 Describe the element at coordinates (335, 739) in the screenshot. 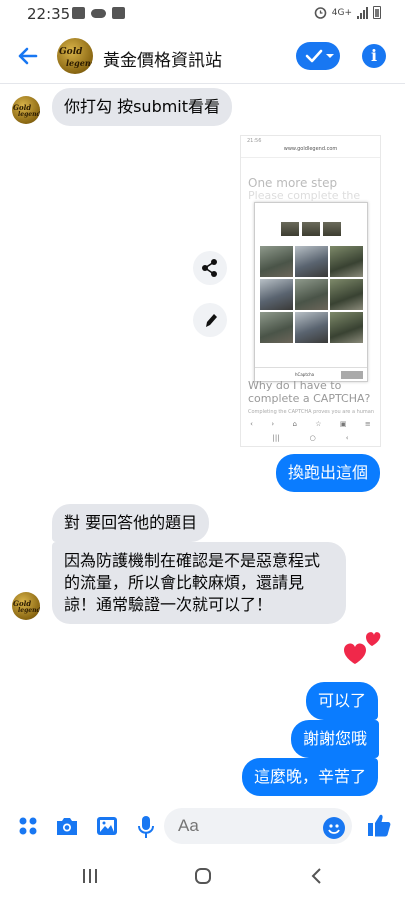

I see `outgoing-message: 謝謝您哦` at that location.